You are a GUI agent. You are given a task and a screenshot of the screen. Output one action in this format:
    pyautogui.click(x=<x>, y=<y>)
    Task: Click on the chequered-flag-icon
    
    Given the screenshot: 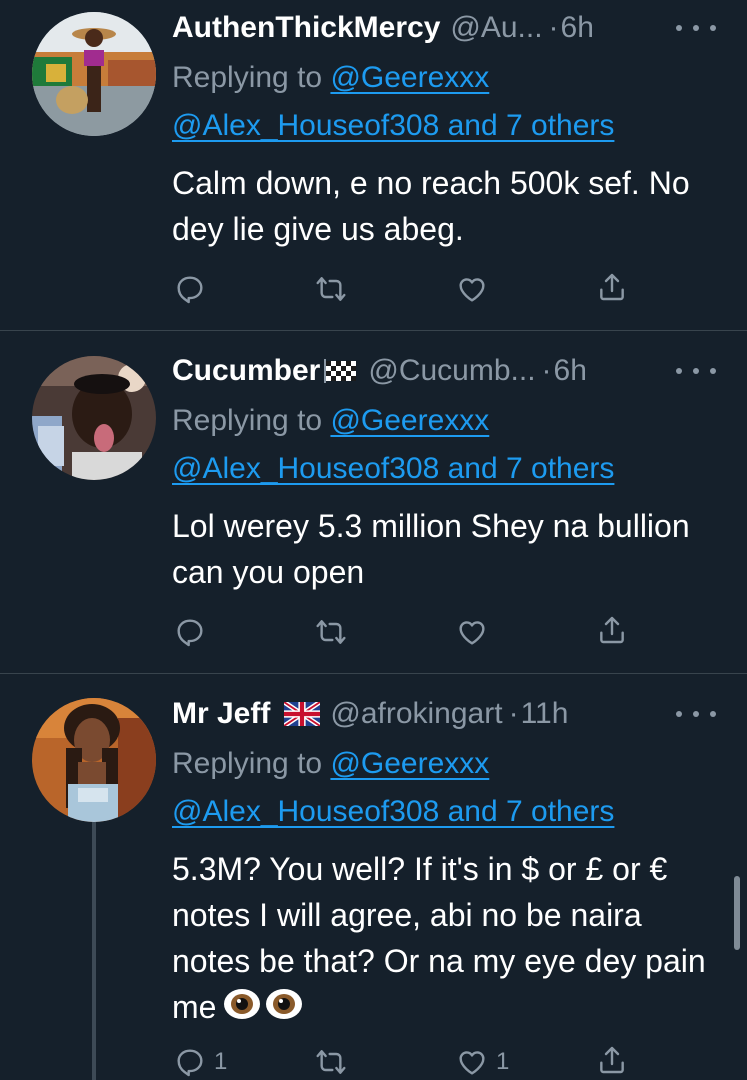 What is the action you would take?
    pyautogui.click(x=340, y=371)
    